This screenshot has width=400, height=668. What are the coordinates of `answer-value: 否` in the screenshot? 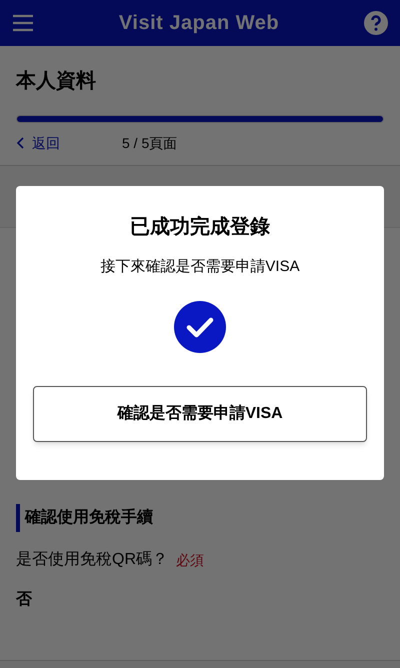 It's located at (24, 600).